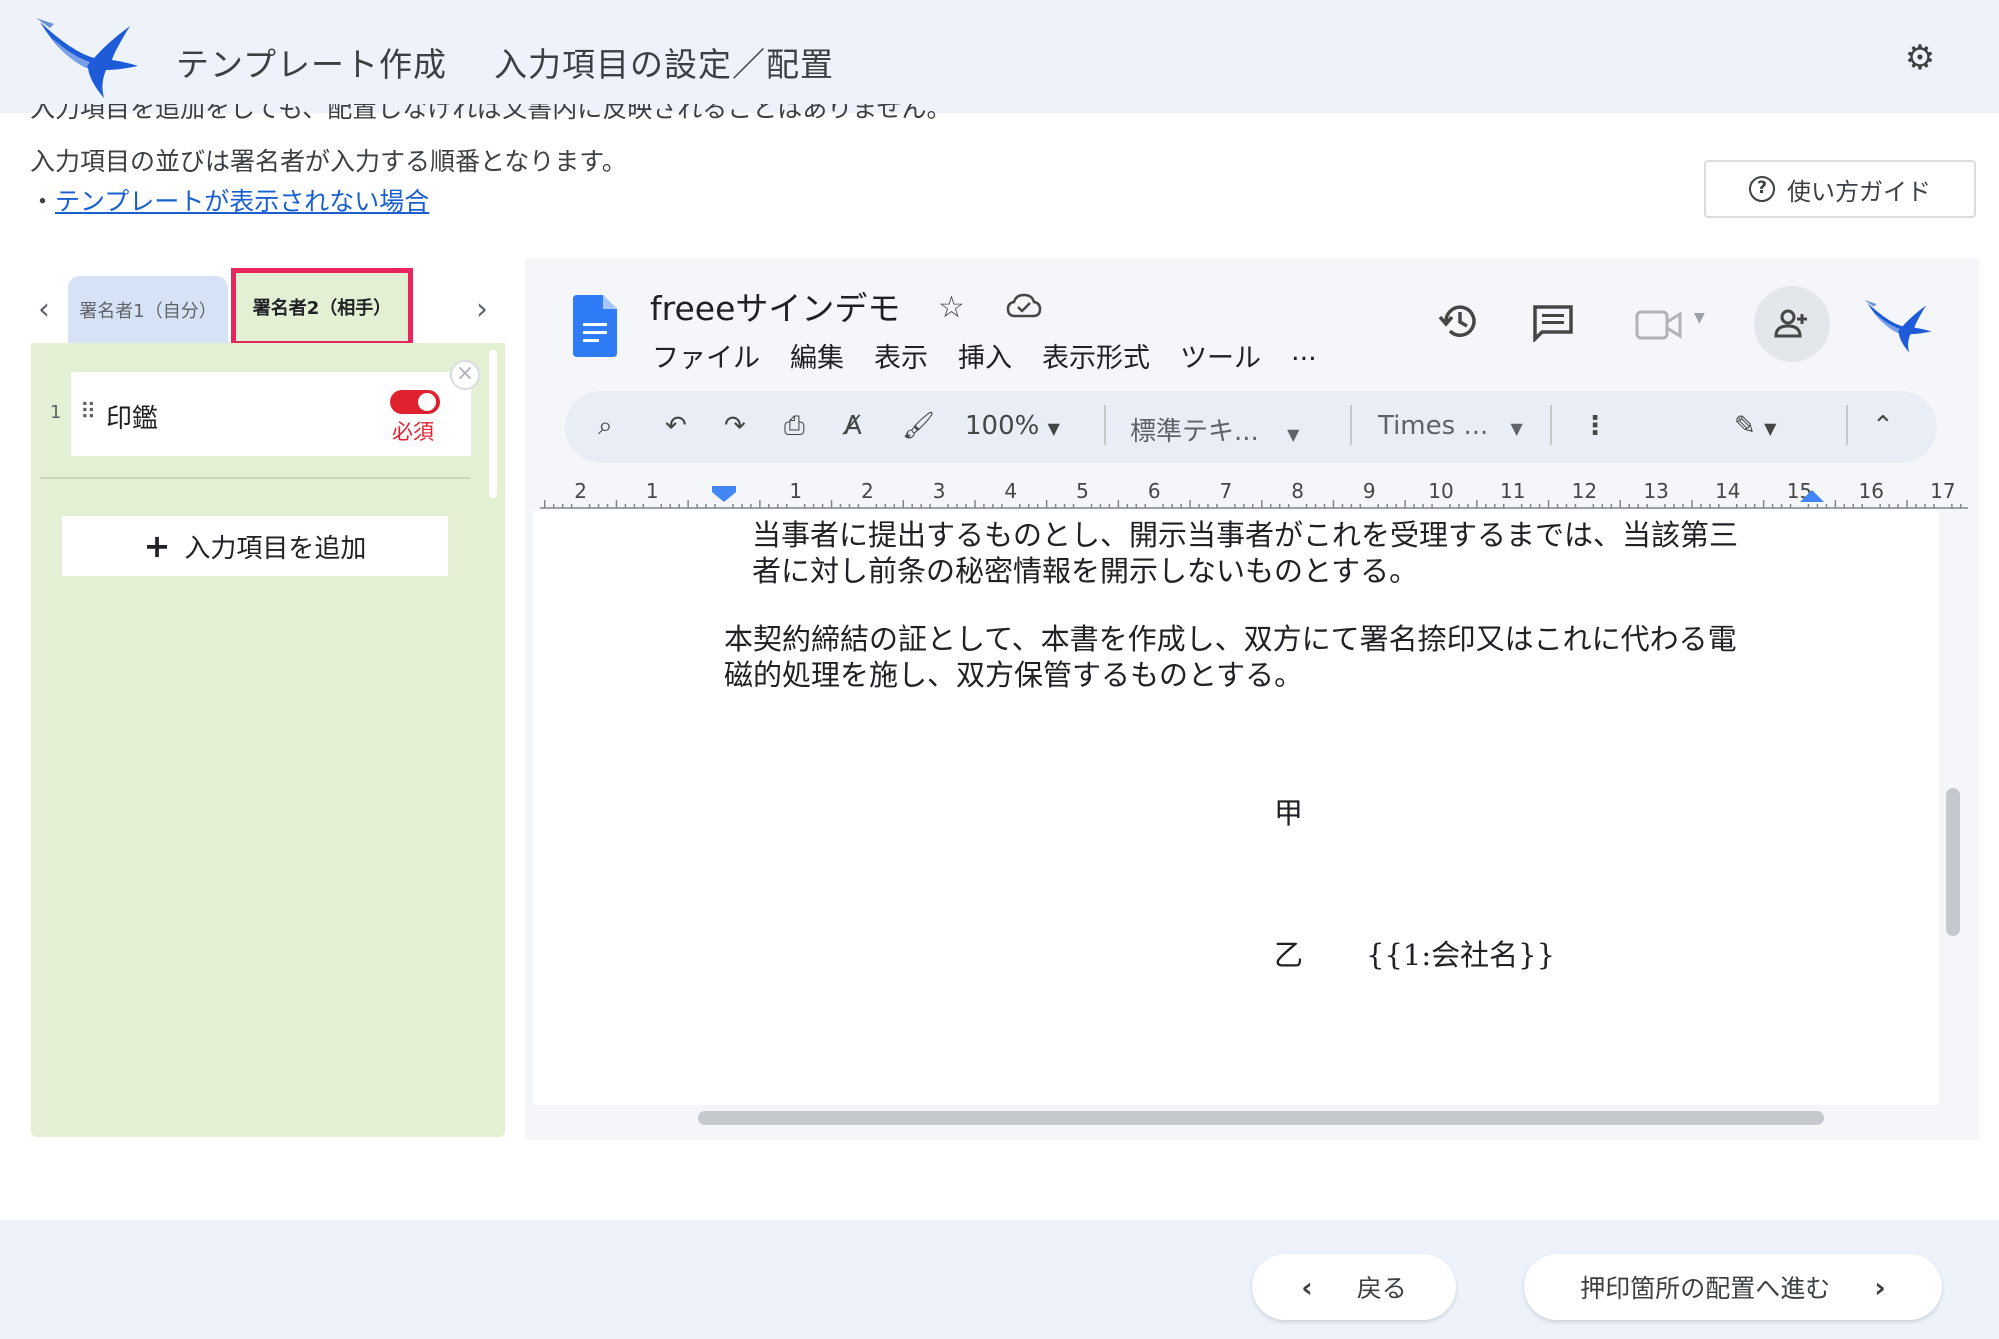 The width and height of the screenshot is (1999, 1339). What do you see at coordinates (1655, 491) in the screenshot?
I see `ruler-label: 13` at bounding box center [1655, 491].